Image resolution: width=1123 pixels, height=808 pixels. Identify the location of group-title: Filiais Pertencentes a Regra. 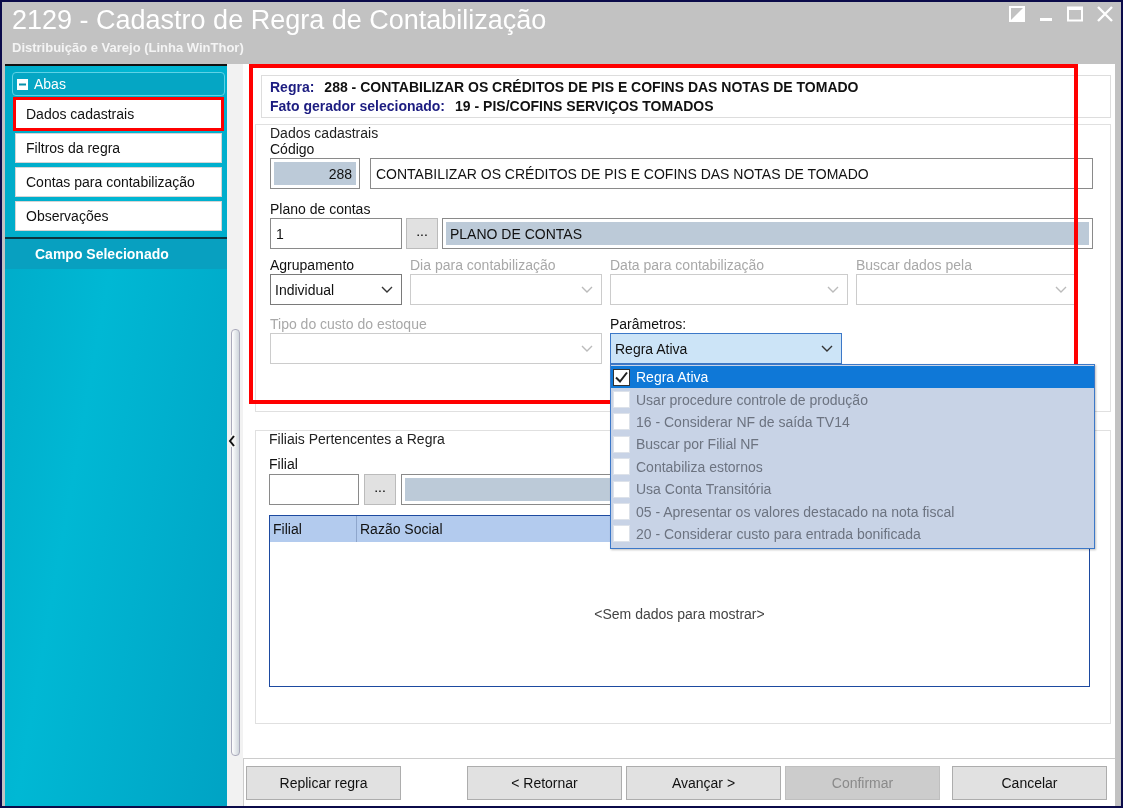
(358, 439).